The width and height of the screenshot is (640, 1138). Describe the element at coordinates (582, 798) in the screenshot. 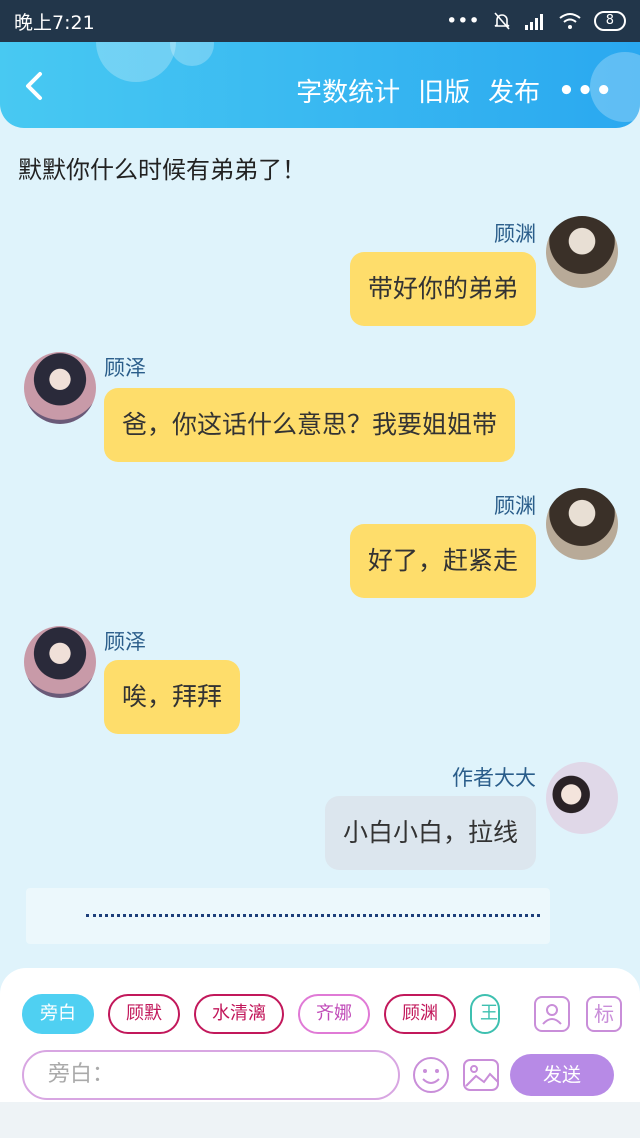

I see `avatar-author` at that location.